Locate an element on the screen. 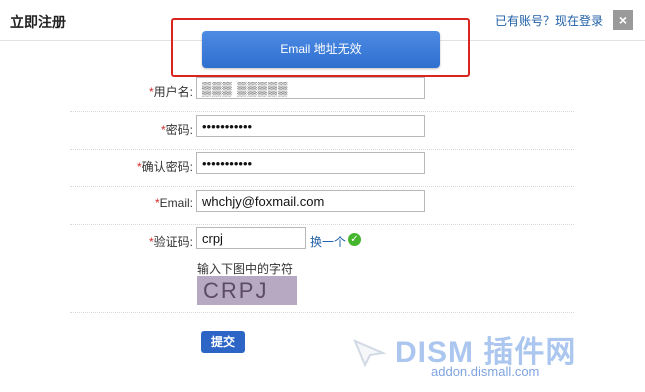  captcha-image: CRPJ is located at coordinates (247, 290).